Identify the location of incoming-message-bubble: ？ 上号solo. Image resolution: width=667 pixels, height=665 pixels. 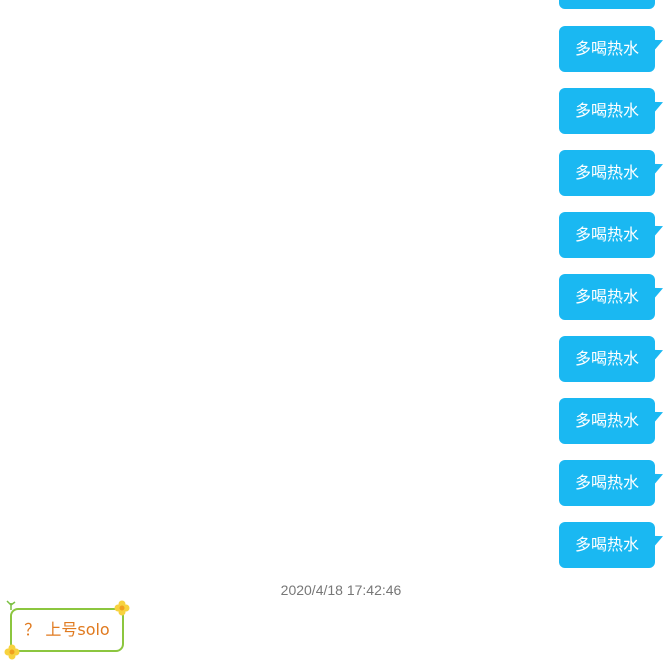
(67, 630).